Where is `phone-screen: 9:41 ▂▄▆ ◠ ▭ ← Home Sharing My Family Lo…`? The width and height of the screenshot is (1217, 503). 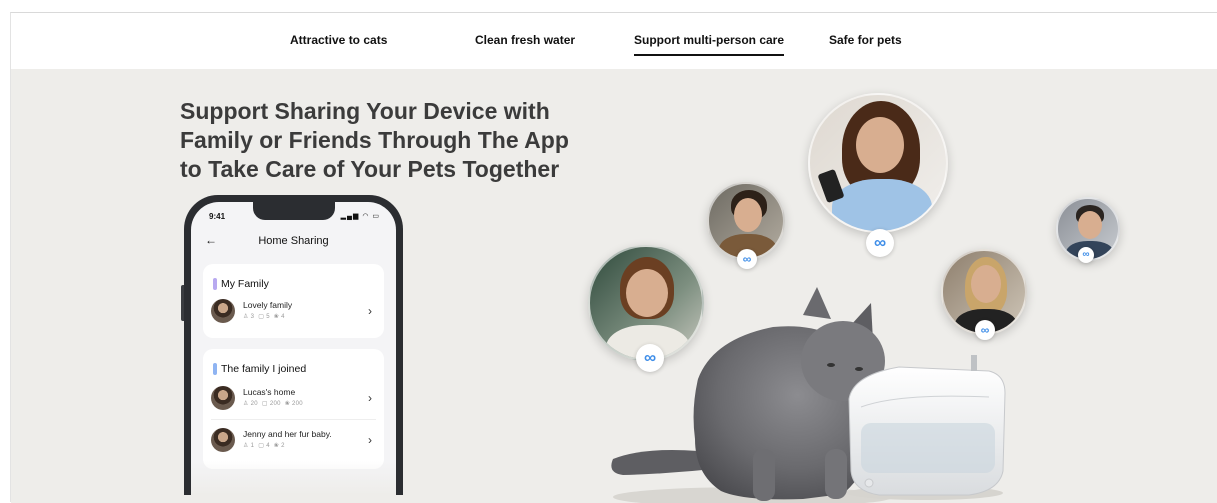
phone-screen: 9:41 ▂▄▆ ◠ ▭ ← Home Sharing My Family Lo… is located at coordinates (293, 348).